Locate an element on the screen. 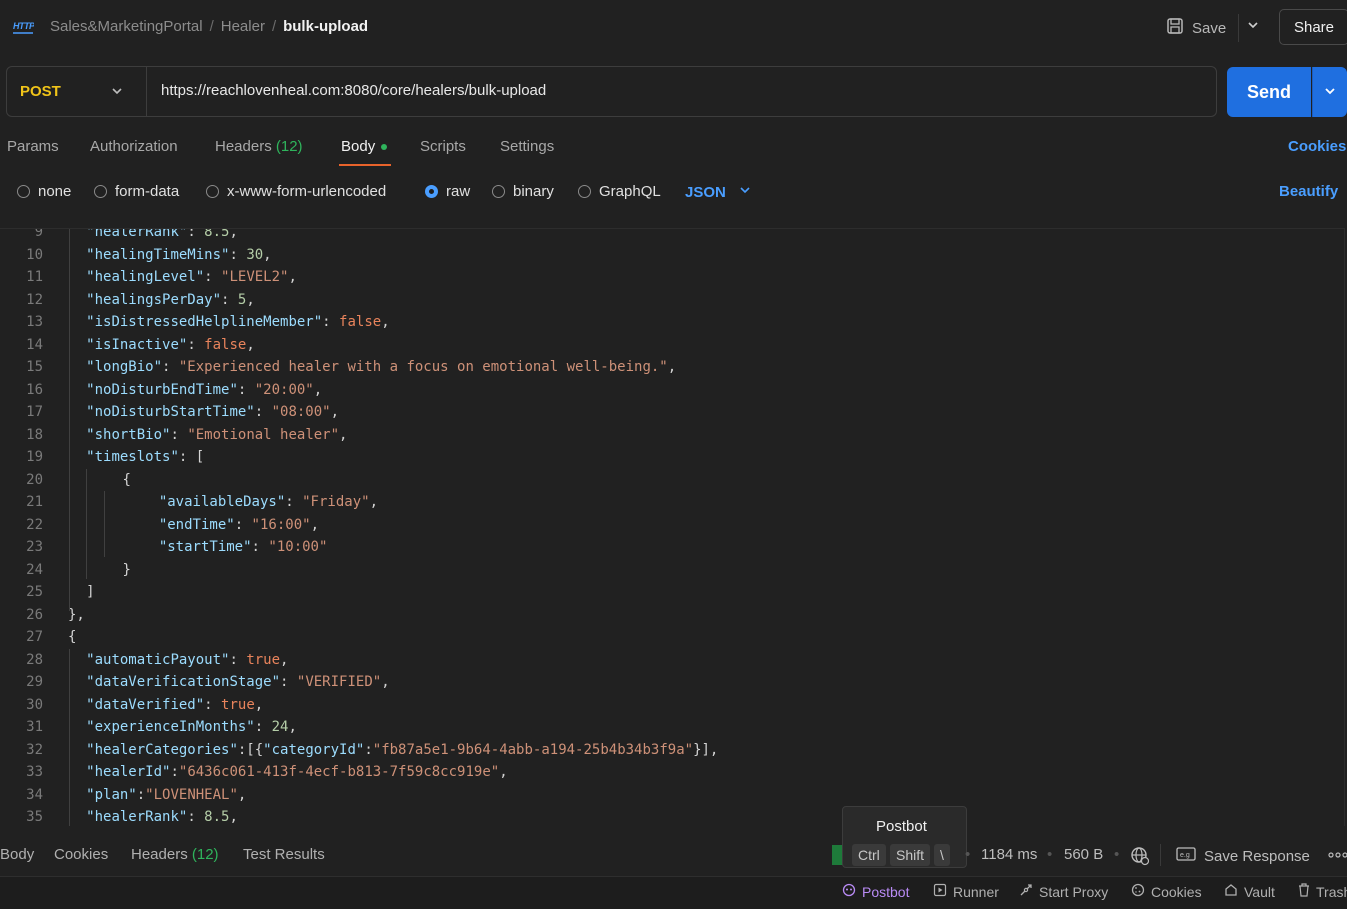  save-response-button: e.g Save Response is located at coordinates (1243, 856).